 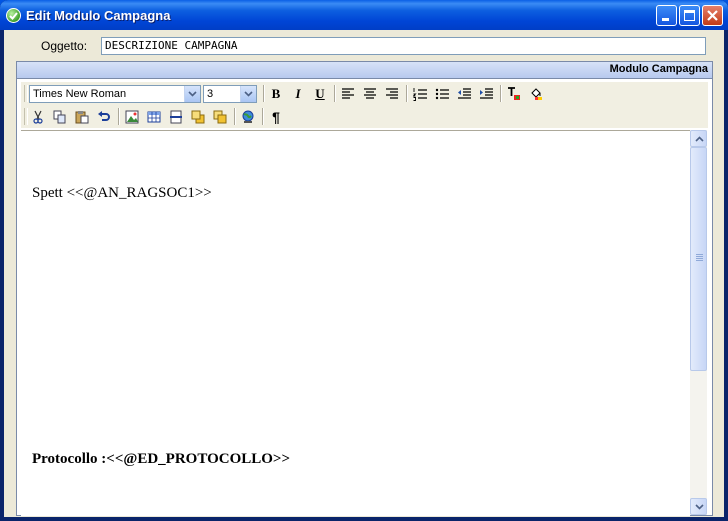 I want to click on align-right-icon, so click(x=392, y=93).